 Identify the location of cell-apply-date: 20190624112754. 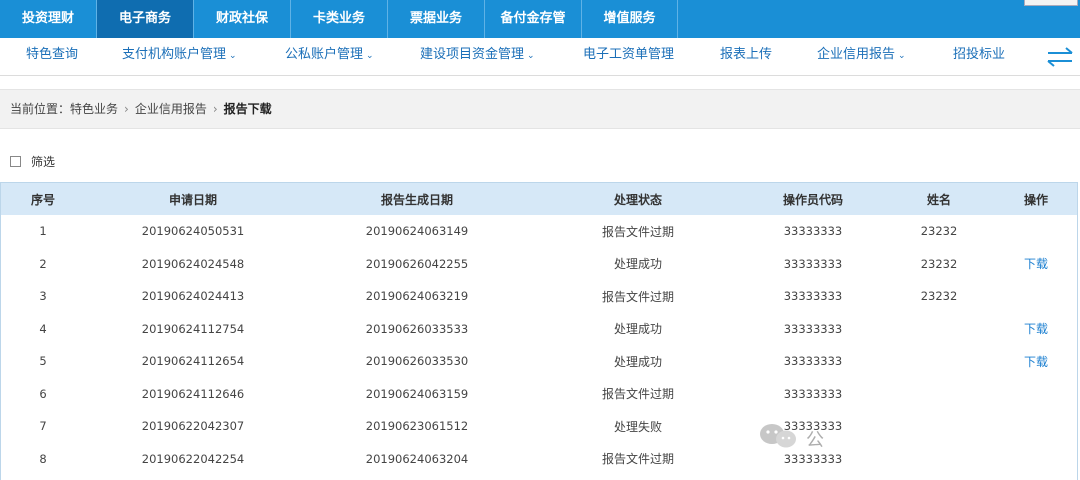
(193, 328).